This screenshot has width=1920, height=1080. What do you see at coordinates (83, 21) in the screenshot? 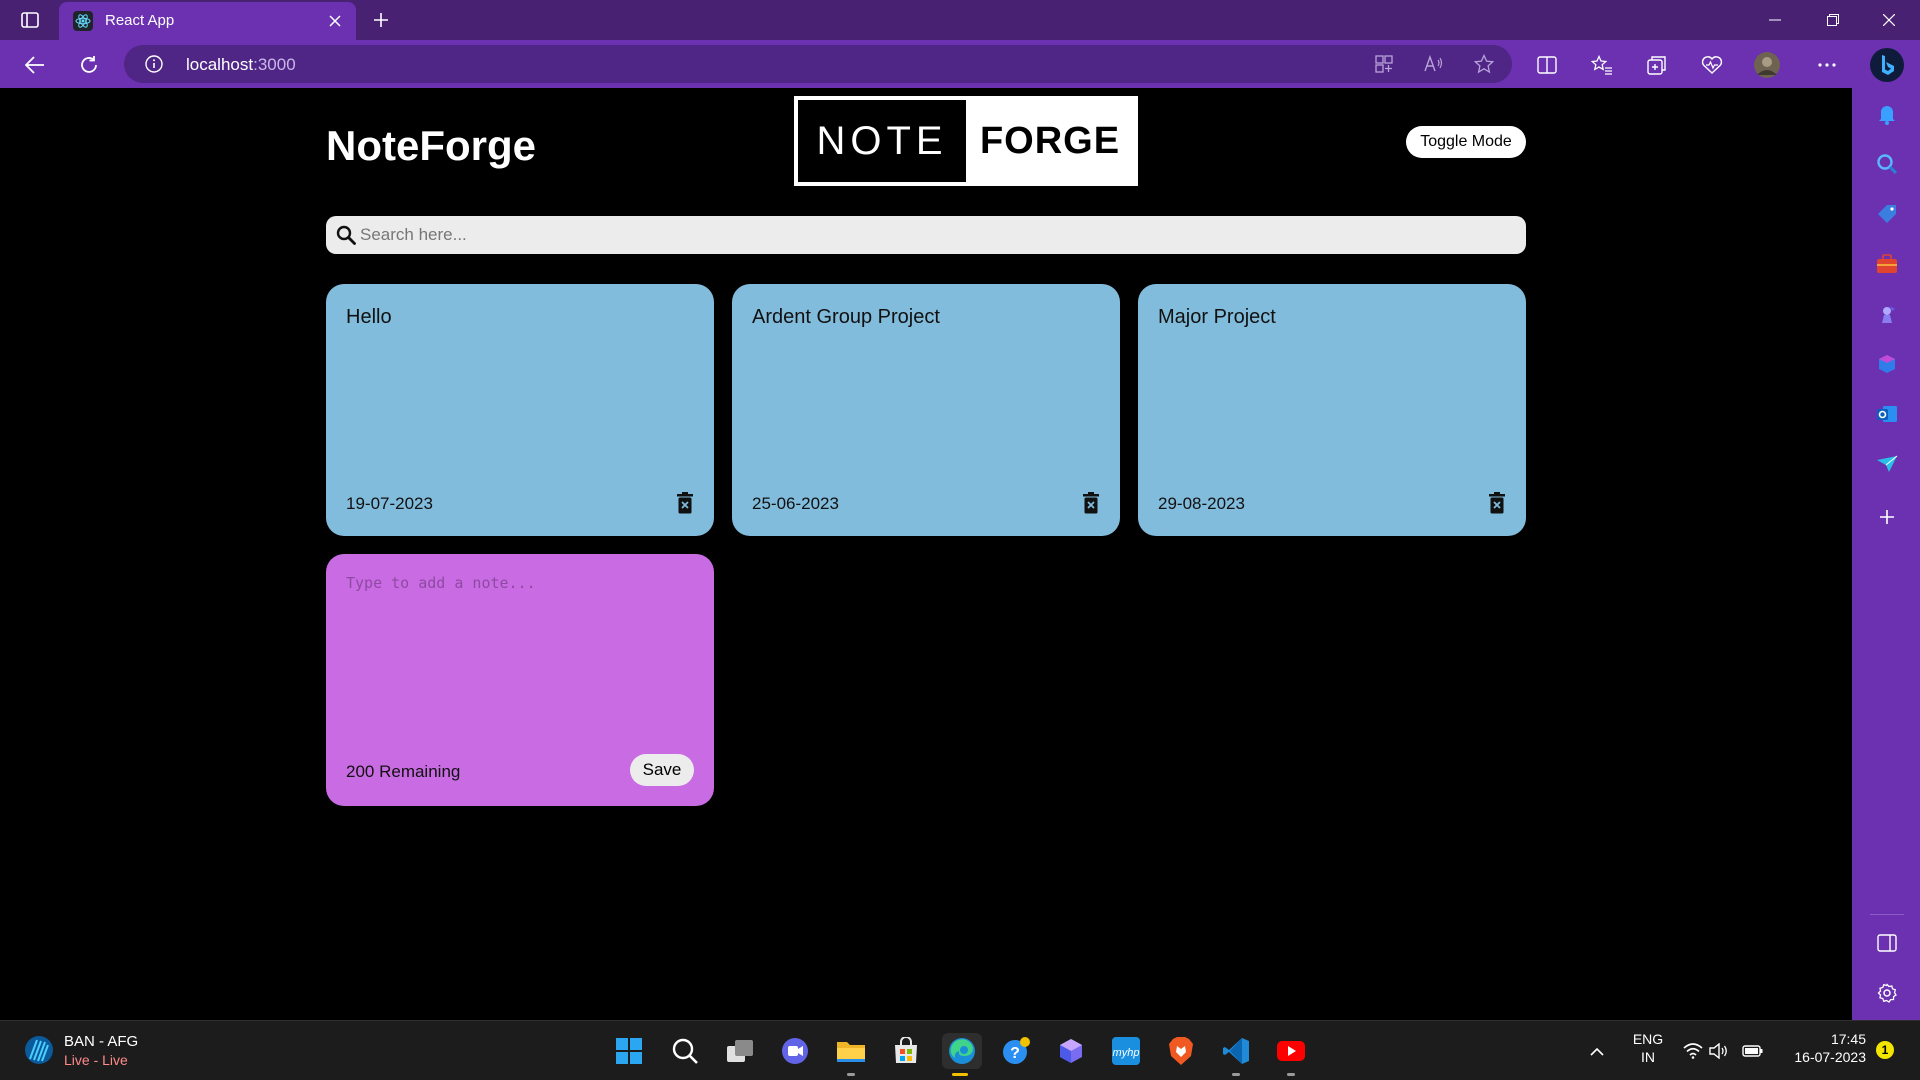
I see `react-icon` at bounding box center [83, 21].